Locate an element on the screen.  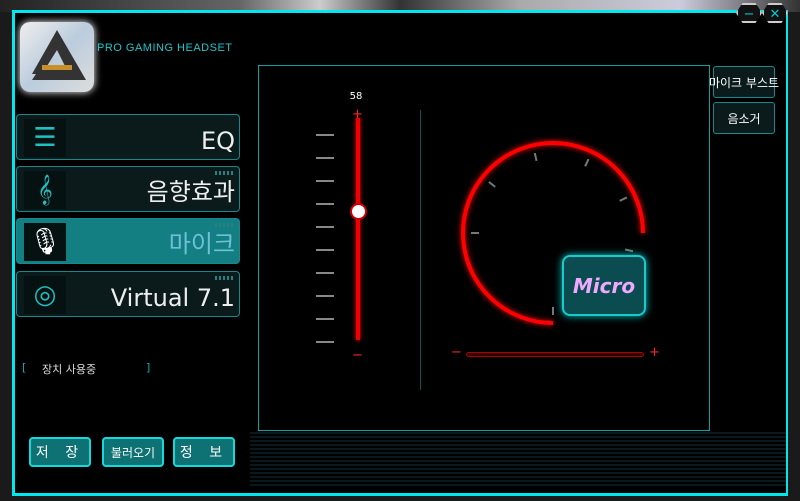
microphone-icon: 🎙 is located at coordinates (45, 242).